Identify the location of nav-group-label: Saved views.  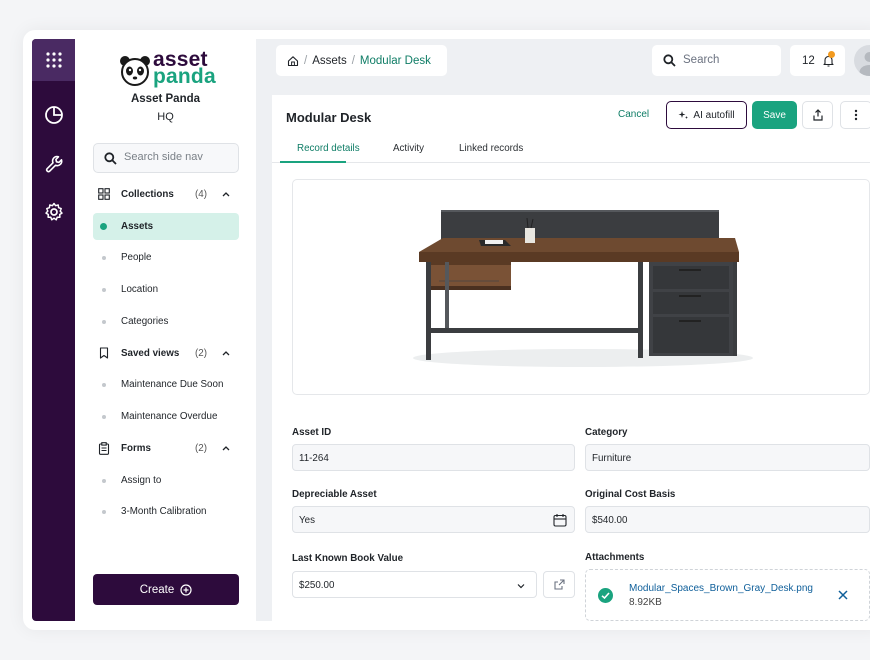
(150, 353).